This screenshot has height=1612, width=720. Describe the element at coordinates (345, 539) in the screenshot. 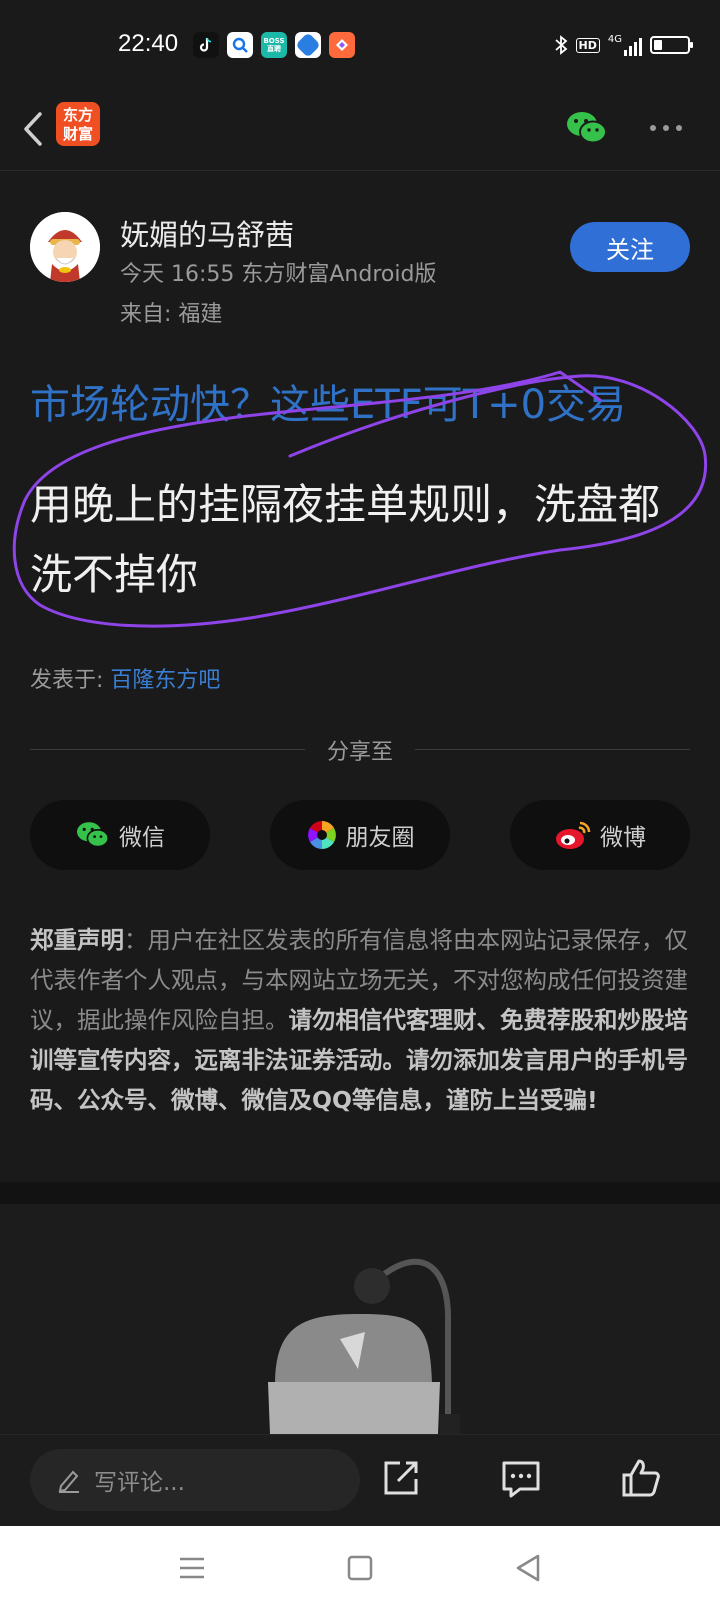

I see `post-title: 用晚上的挂隔夜挂单规则，洗盘都洗不掉你` at that location.